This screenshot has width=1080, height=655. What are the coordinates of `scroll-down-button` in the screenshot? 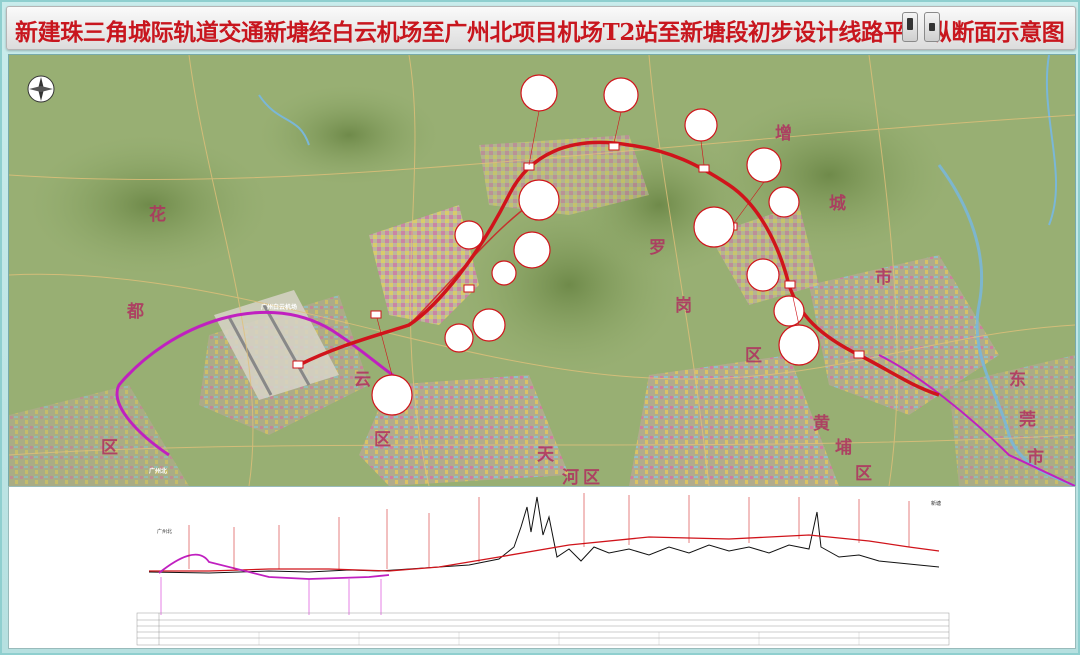 It's located at (932, 27).